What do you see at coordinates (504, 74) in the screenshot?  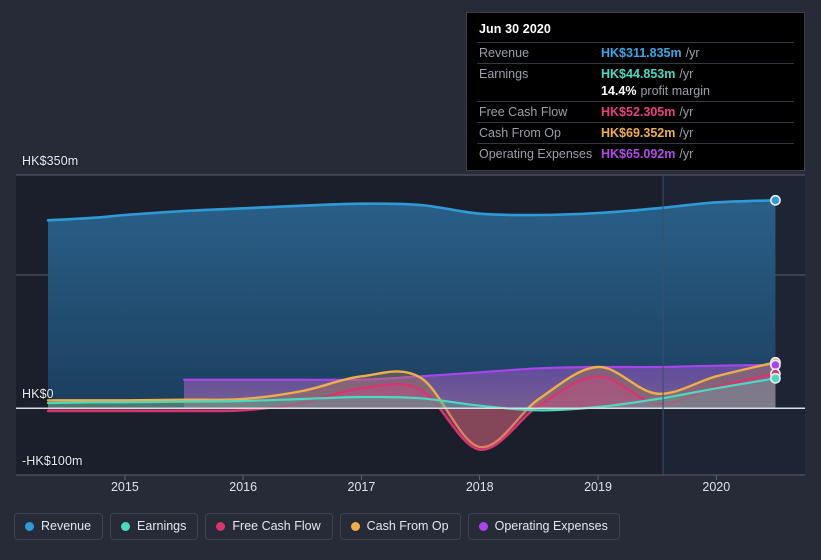 I see `tooltip-label-earnings: Earnings` at bounding box center [504, 74].